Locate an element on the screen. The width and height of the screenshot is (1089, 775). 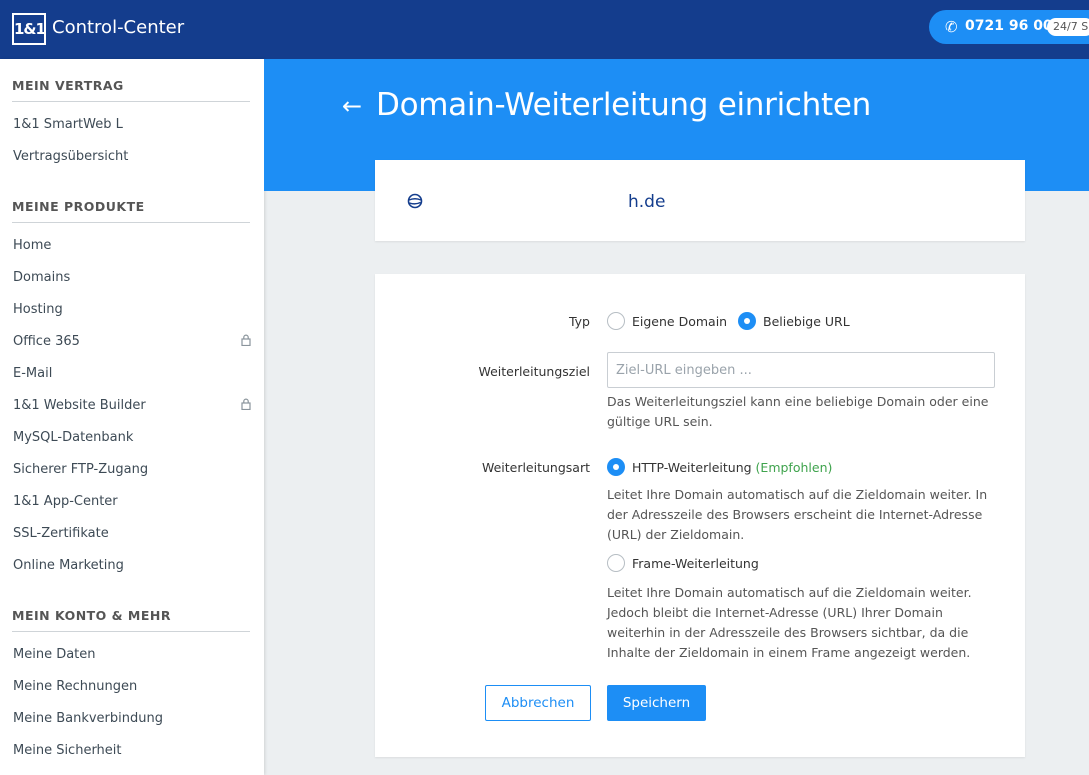
sidebar-item-label: 1&1 Website Builder is located at coordinates (79, 405).